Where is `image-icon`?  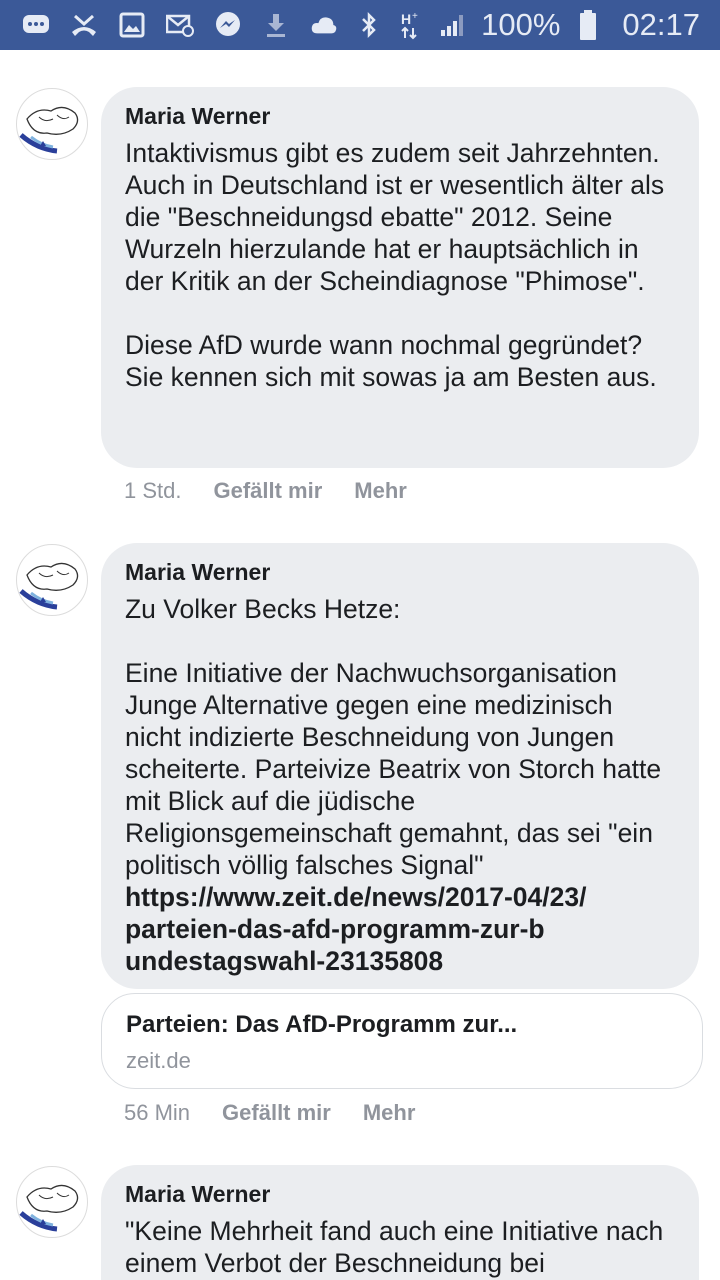 image-icon is located at coordinates (132, 25).